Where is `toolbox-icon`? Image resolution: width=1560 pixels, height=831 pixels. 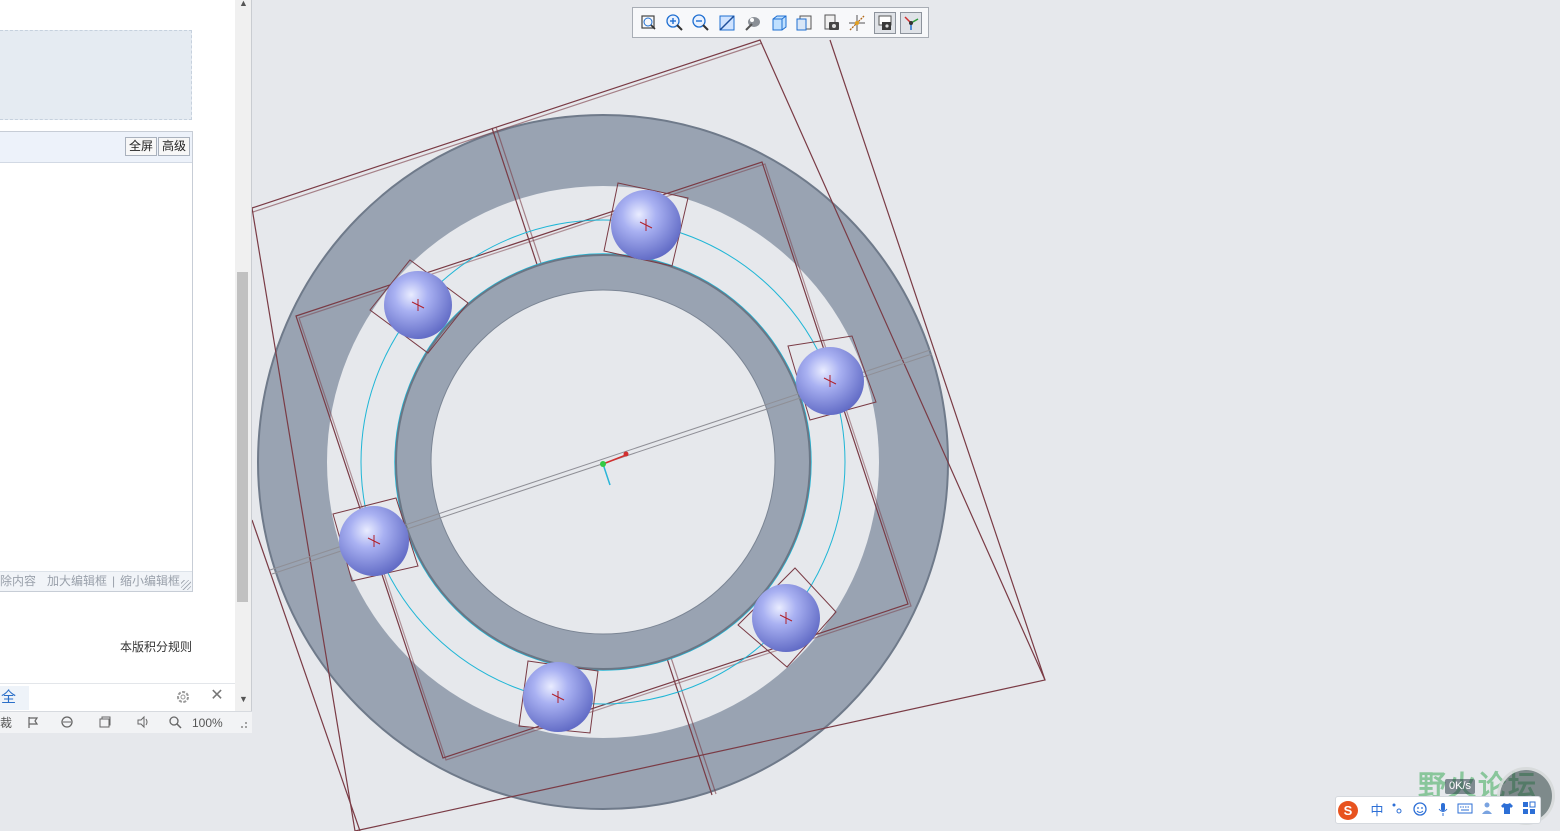 toolbox-icon is located at coordinates (1529, 810).